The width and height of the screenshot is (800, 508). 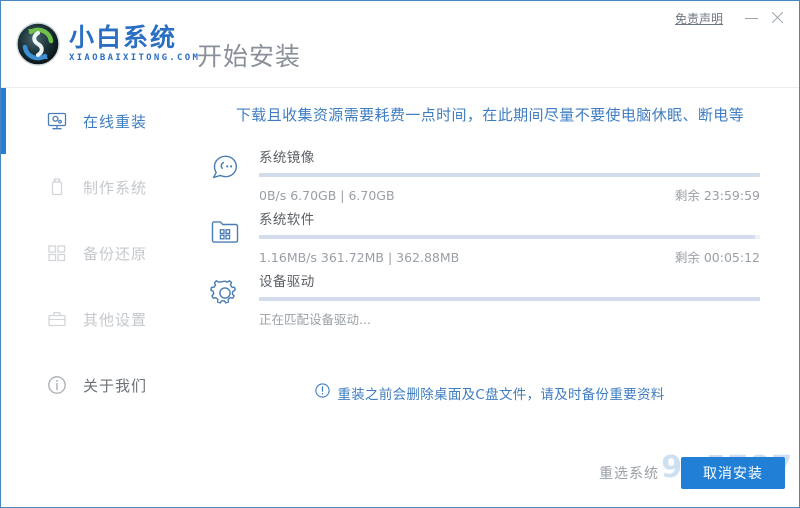 I want to click on sidebar-item-label: 关于我们, so click(x=115, y=385).